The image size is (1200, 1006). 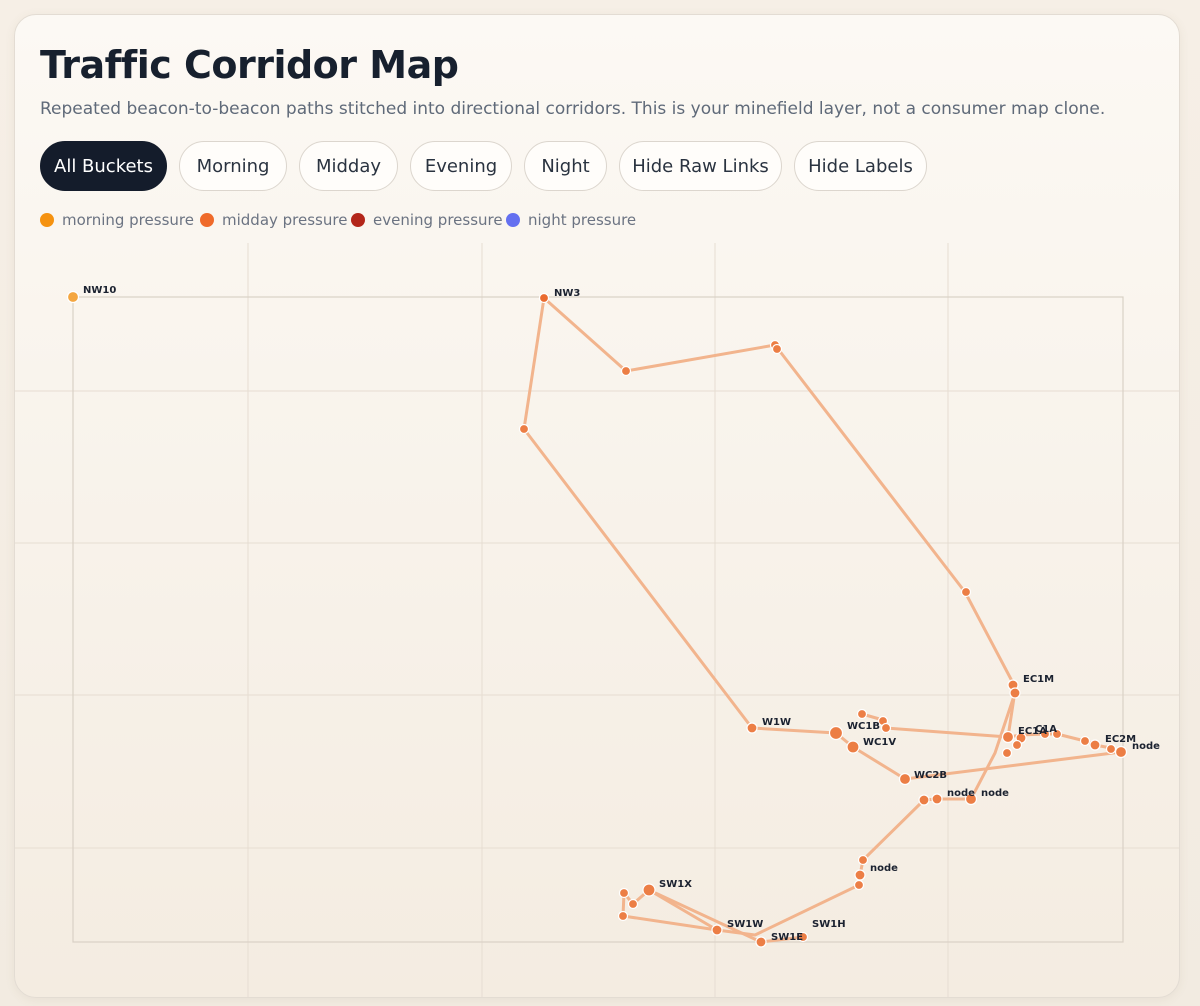 What do you see at coordinates (991, 733) in the screenshot?
I see `corridor-link-east-city` at bounding box center [991, 733].